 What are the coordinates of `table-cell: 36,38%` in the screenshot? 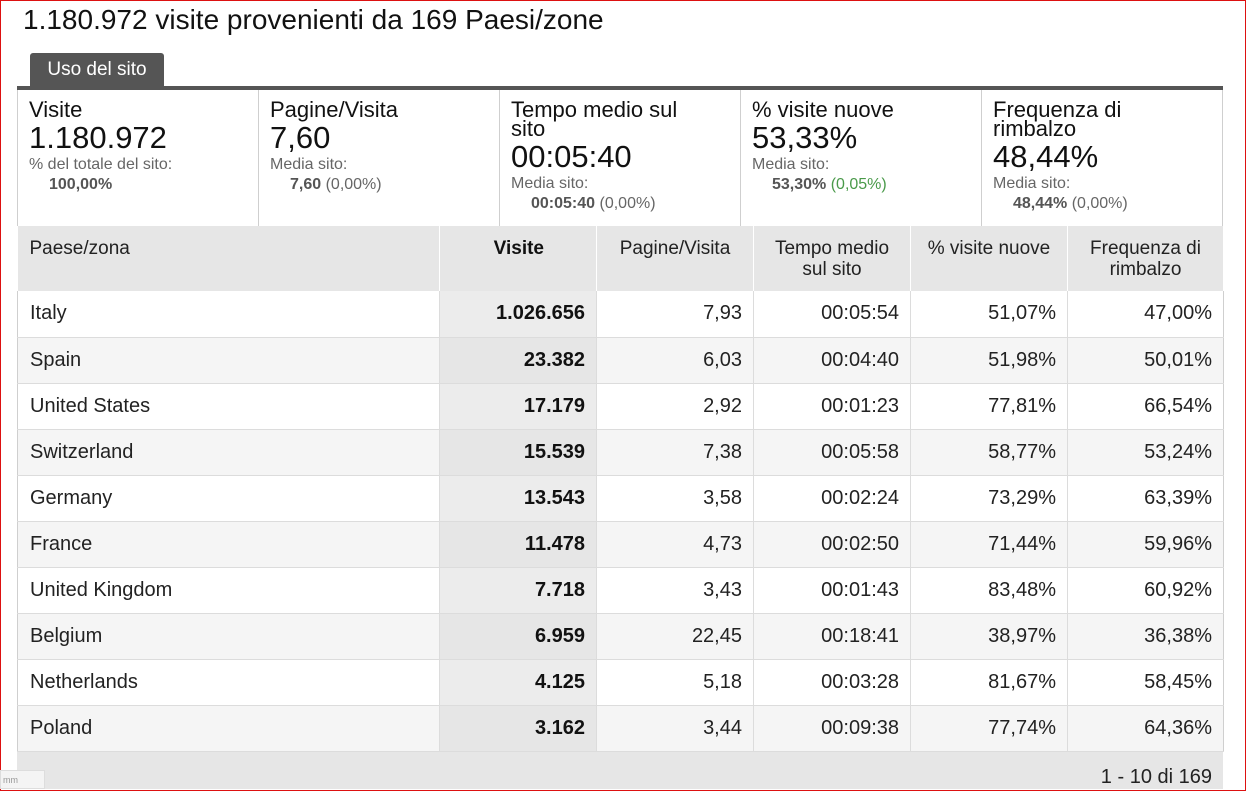 It's located at (1145, 636).